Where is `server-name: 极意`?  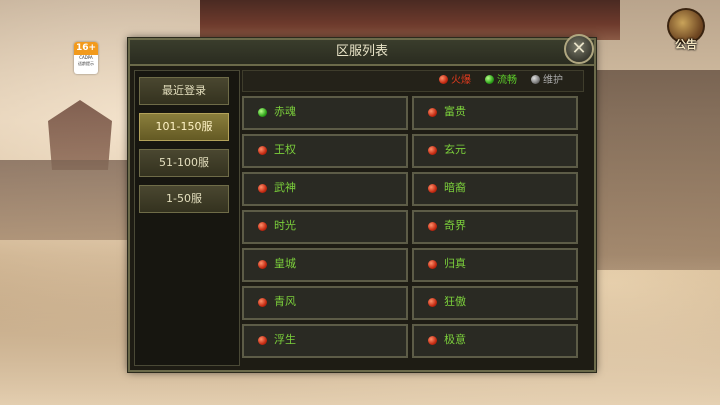
server-name: 极意 is located at coordinates (455, 339).